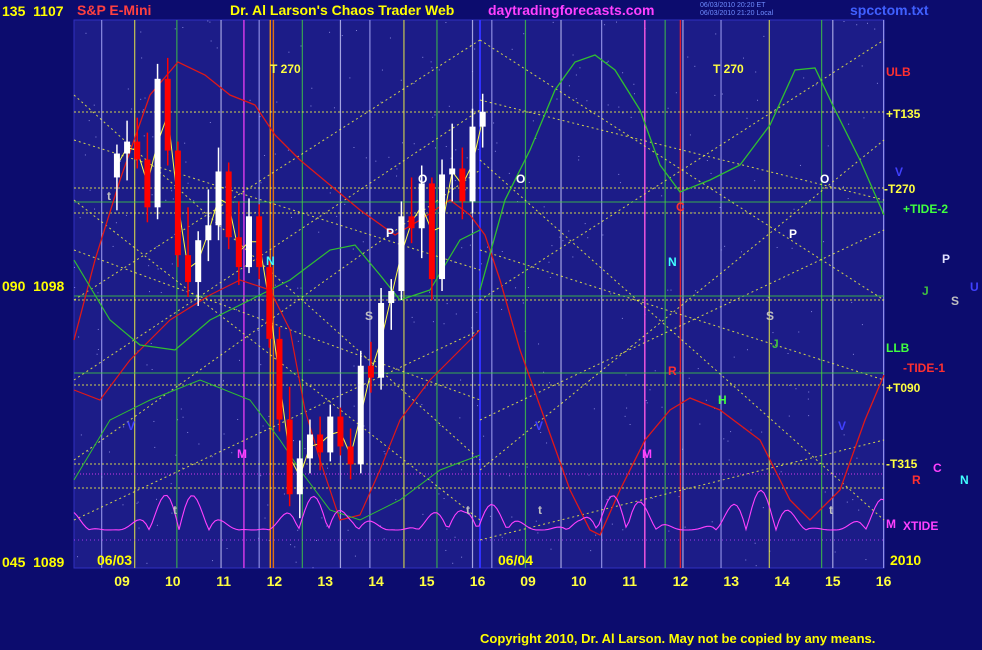 This screenshot has width=982, height=650. Describe the element at coordinates (902, 464) in the screenshot. I see `right-label: -T315` at that location.